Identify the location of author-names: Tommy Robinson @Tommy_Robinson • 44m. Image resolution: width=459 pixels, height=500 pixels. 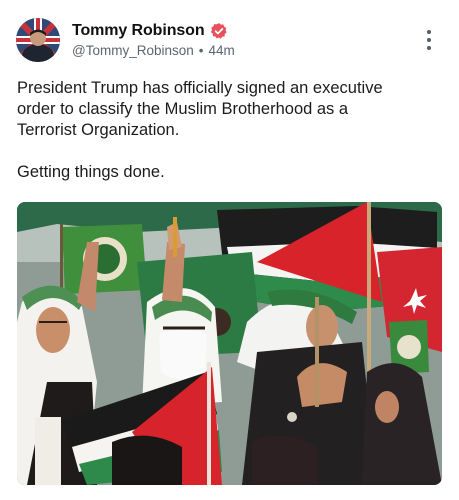
(153, 40).